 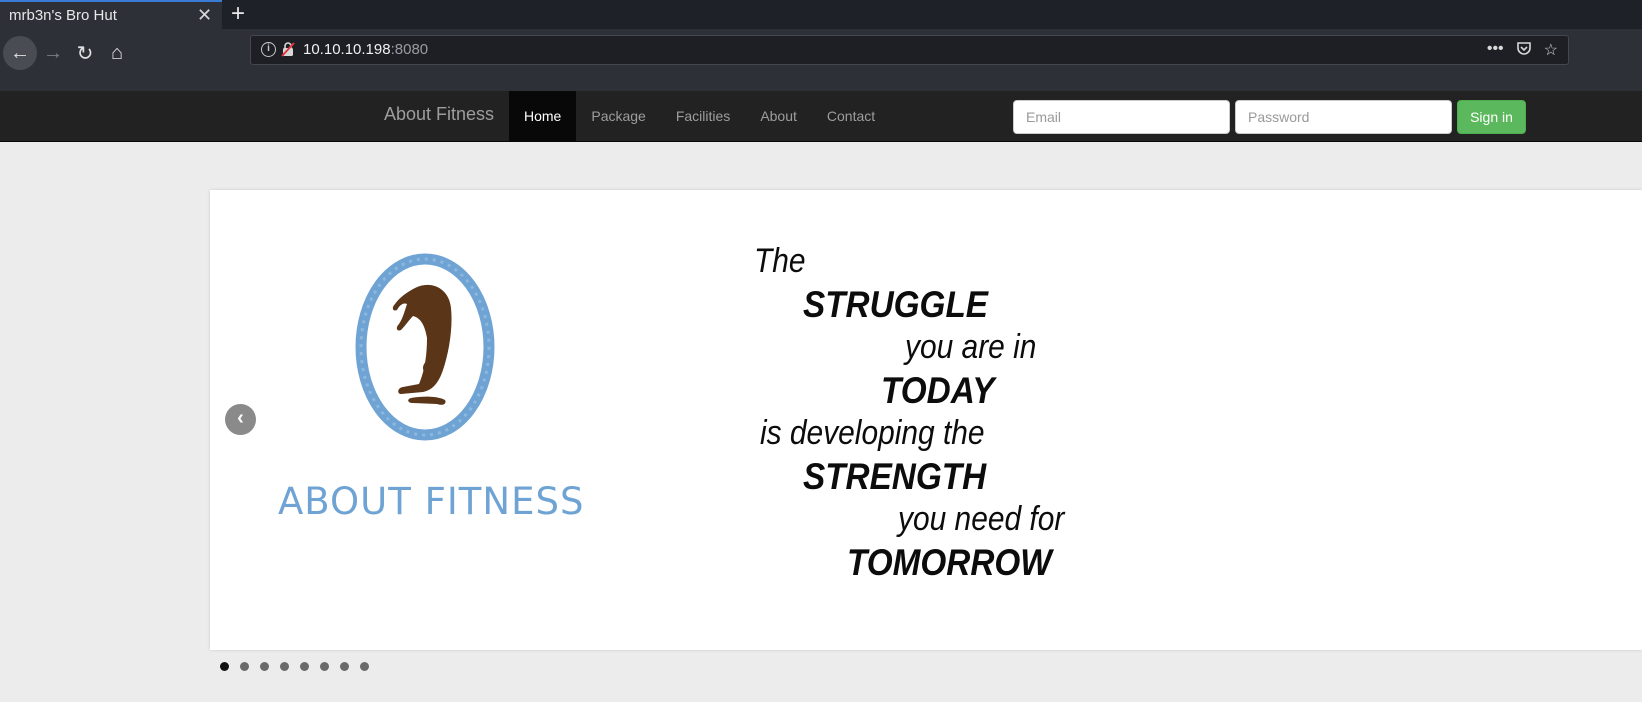 I want to click on url-host: 10.10.10.198, so click(x=347, y=49).